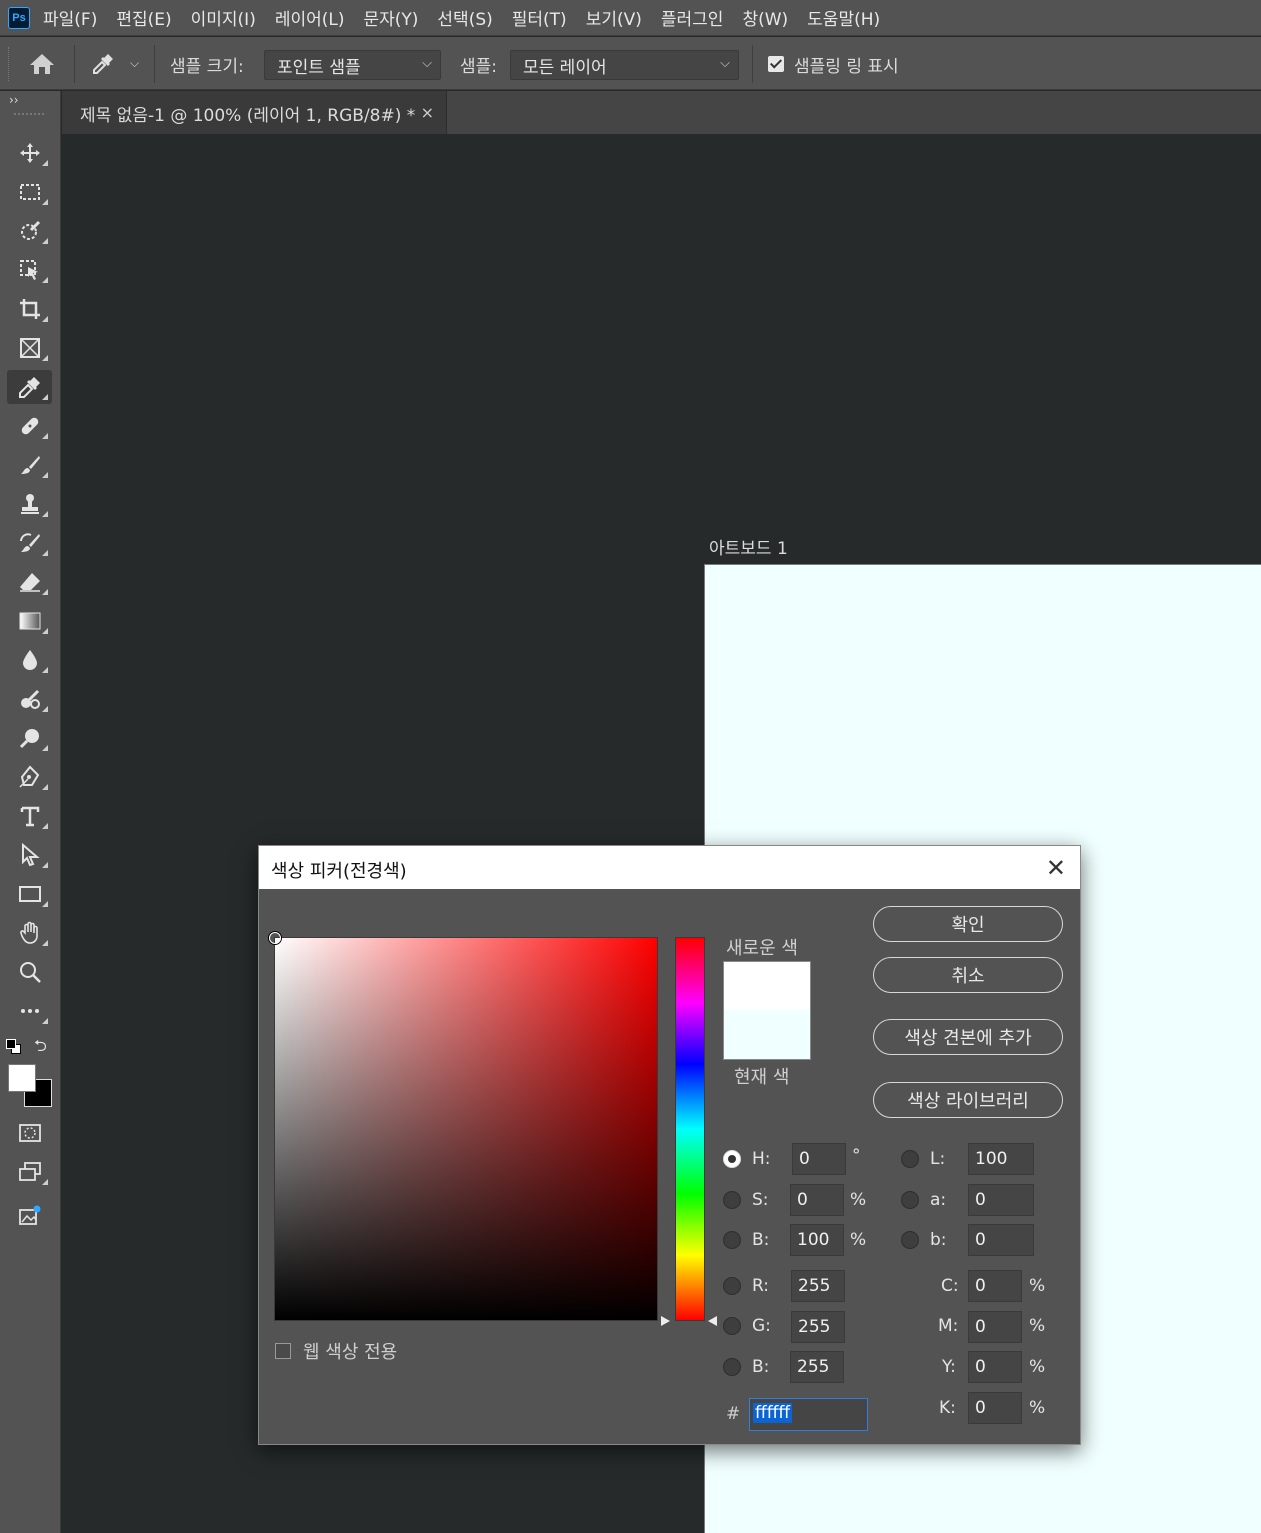 Image resolution: width=1261 pixels, height=1533 pixels. What do you see at coordinates (390, 17) in the screenshot?
I see `menu-type: 문자(Y)` at bounding box center [390, 17].